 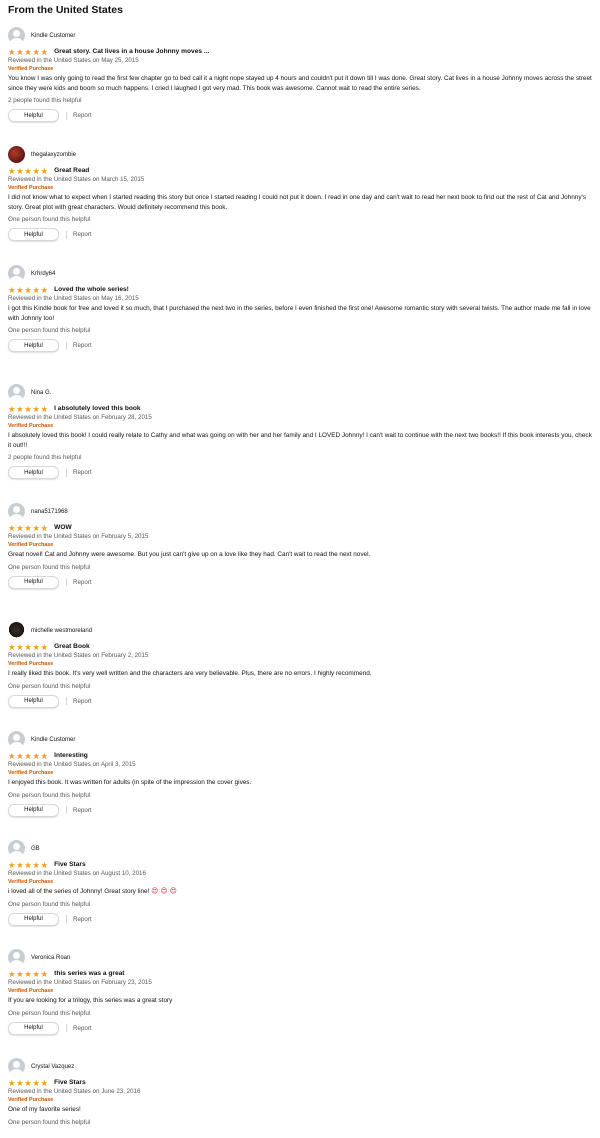 What do you see at coordinates (50, 958) in the screenshot?
I see `reviewer-name: Veronica Roan` at bounding box center [50, 958].